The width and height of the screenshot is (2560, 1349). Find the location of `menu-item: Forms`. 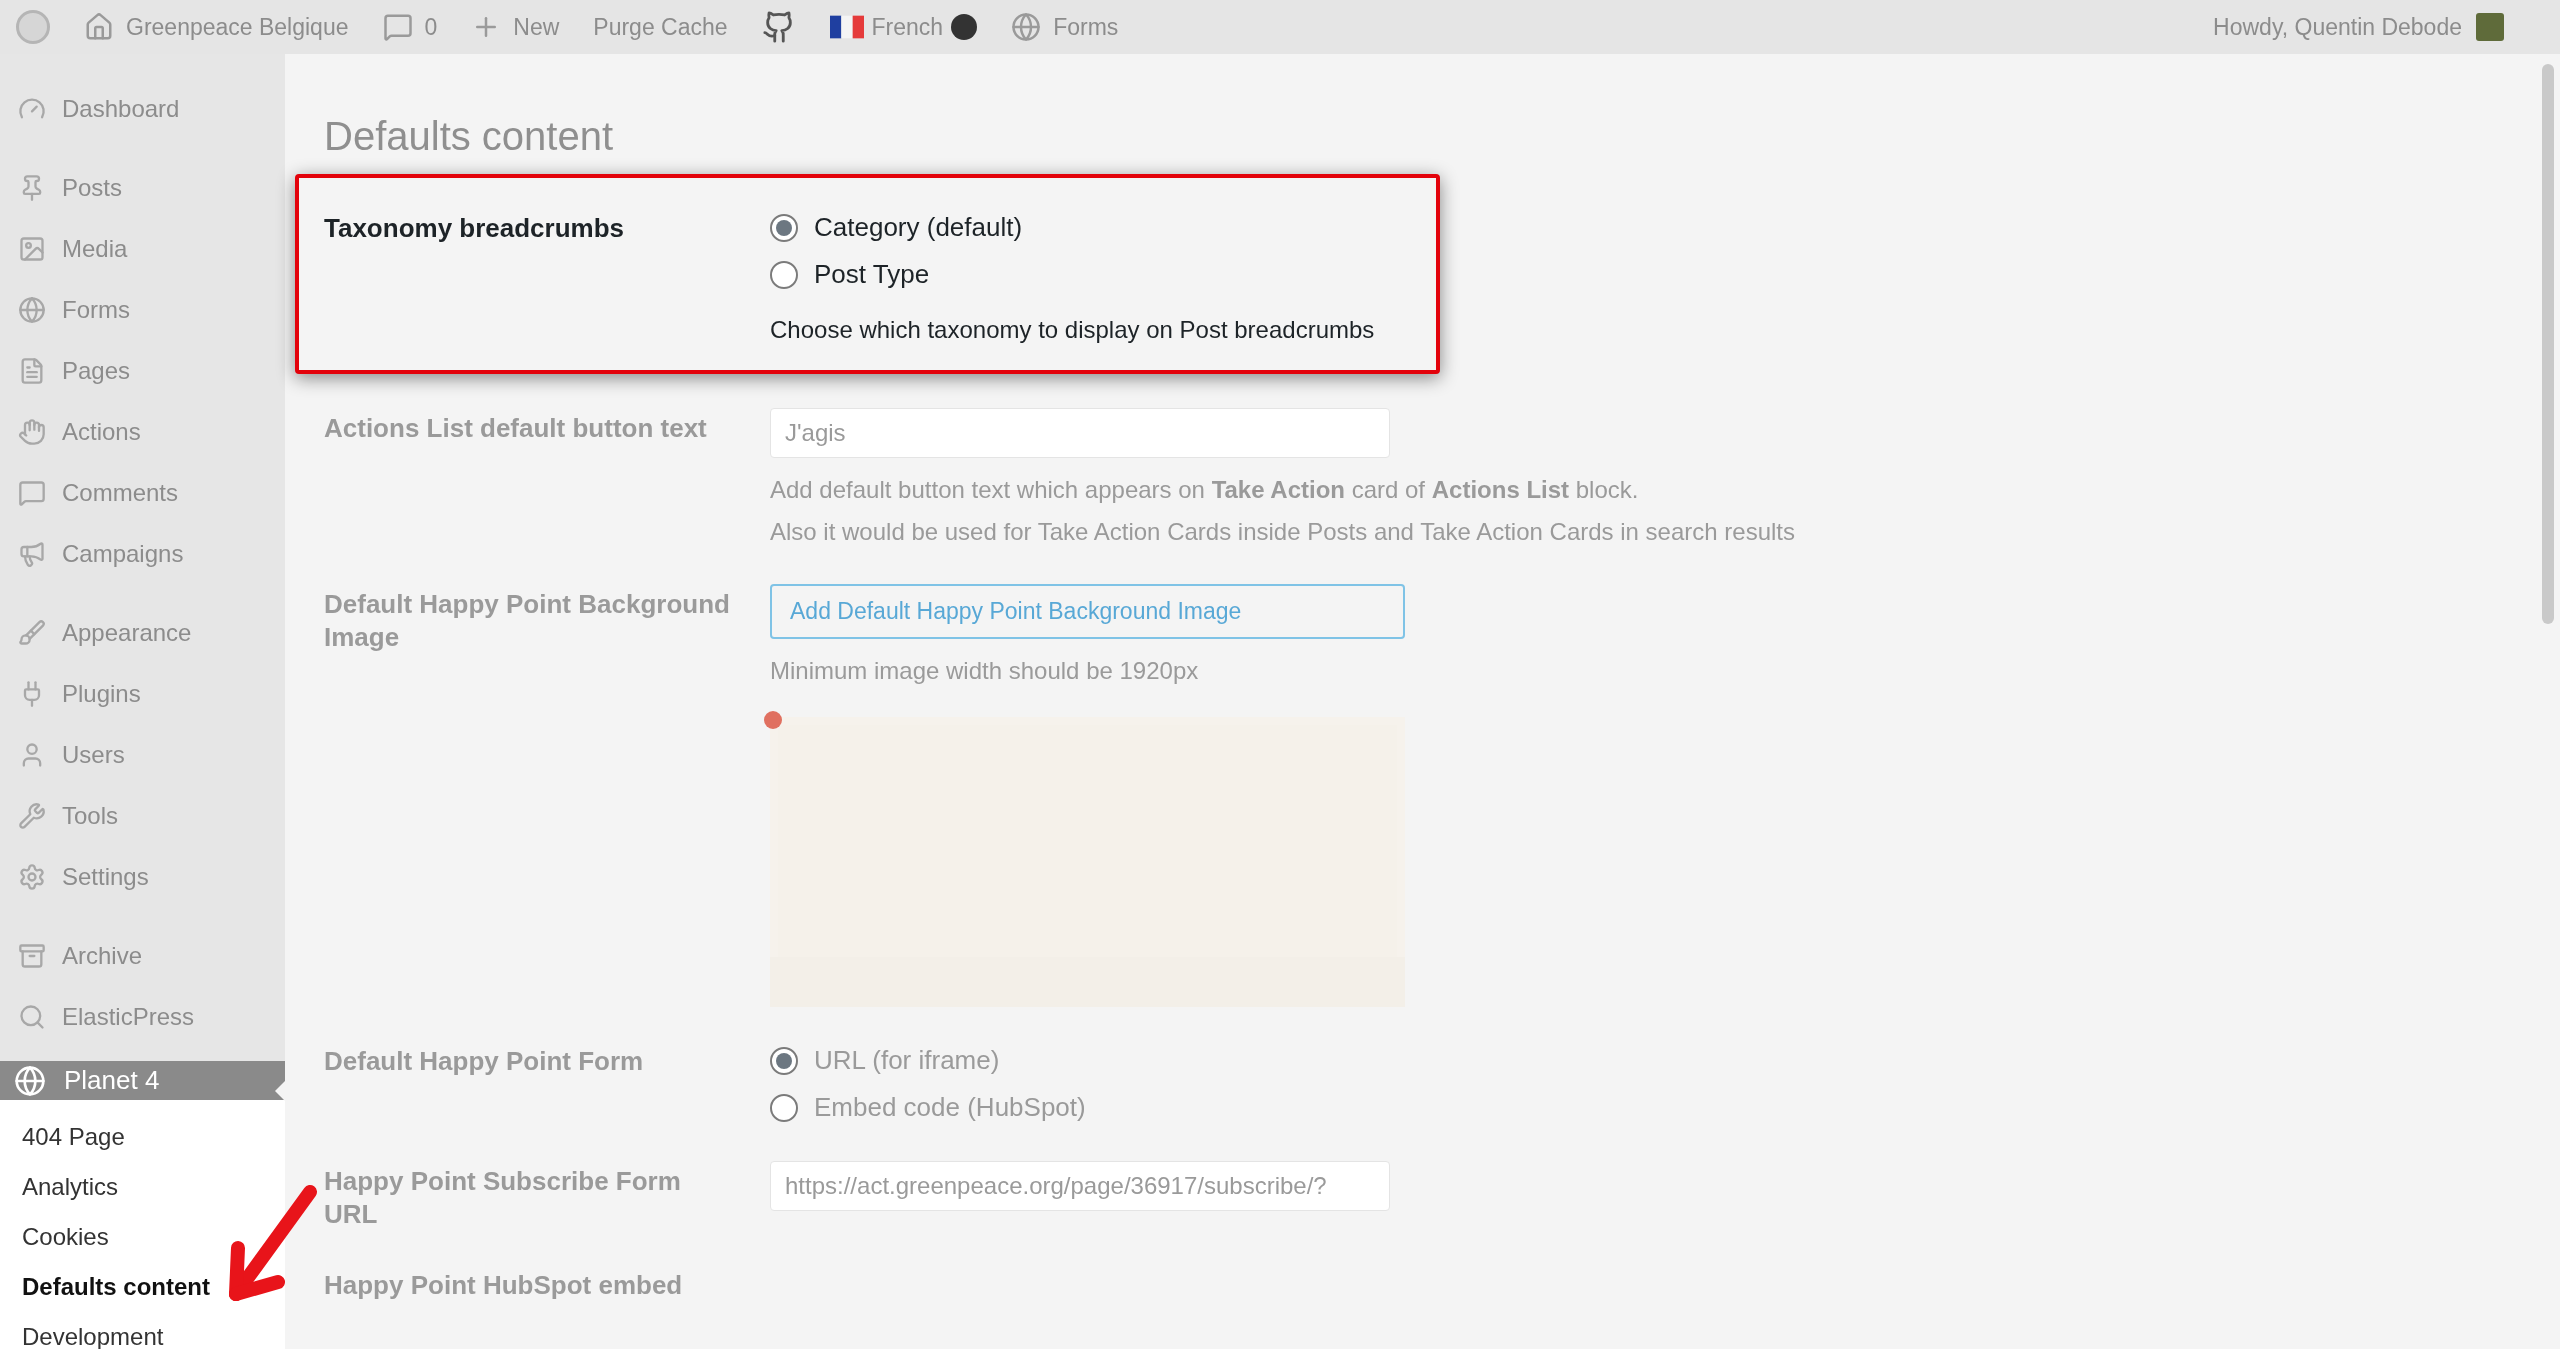

menu-item: Forms is located at coordinates (142, 309).